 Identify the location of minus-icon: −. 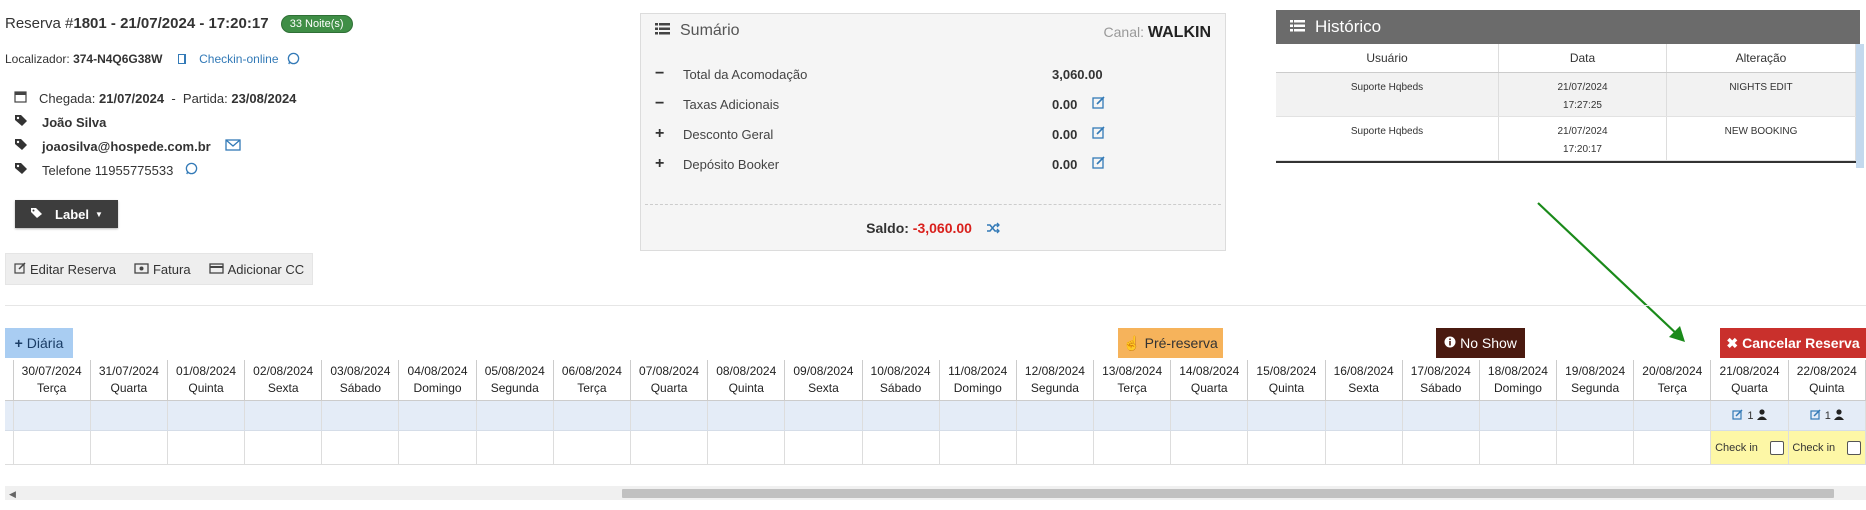
(660, 103).